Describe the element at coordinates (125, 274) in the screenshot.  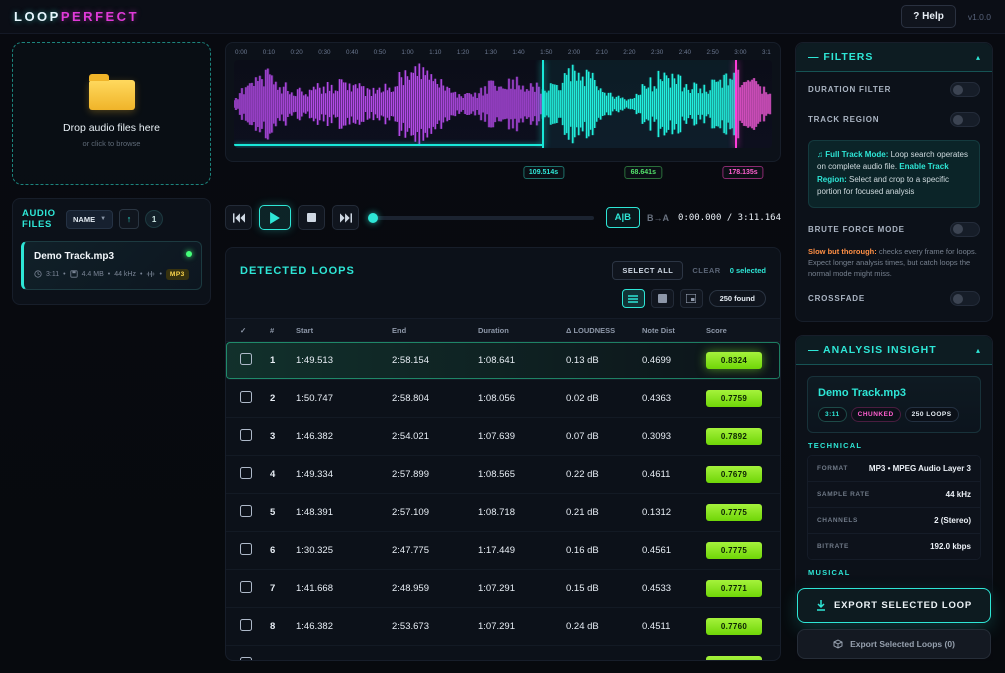
I see `file-samplerate: 44 kHz` at that location.